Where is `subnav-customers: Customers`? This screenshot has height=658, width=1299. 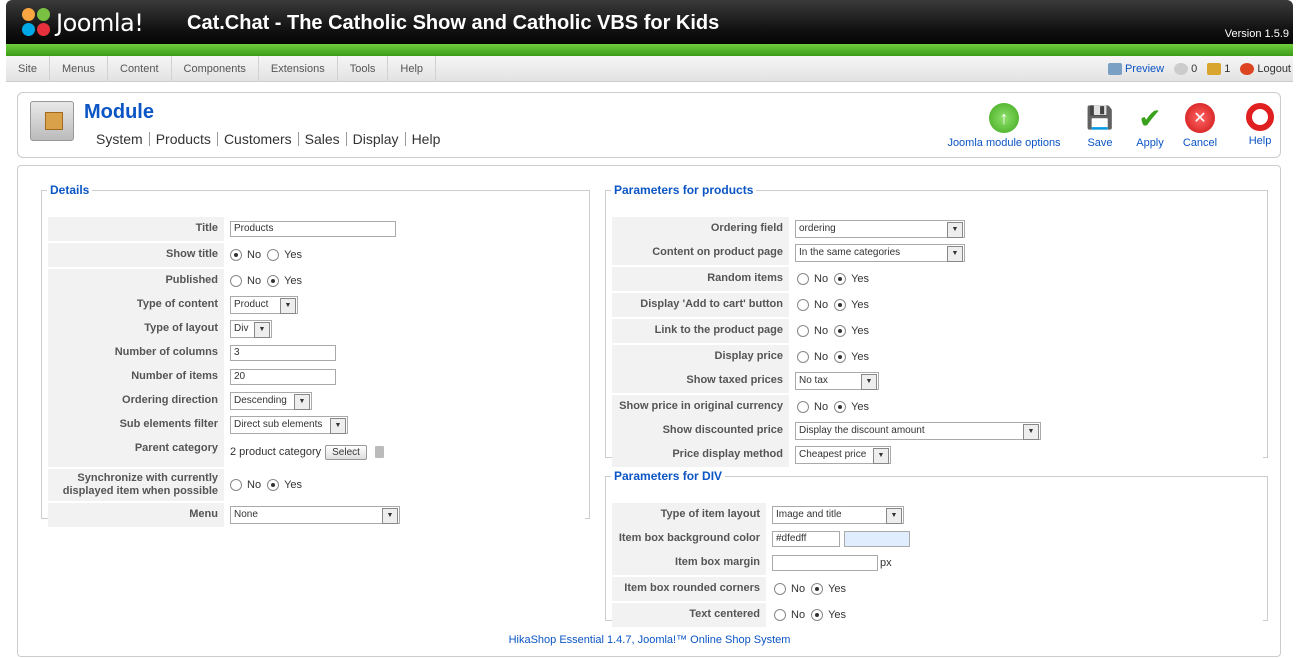 subnav-customers: Customers is located at coordinates (258, 139).